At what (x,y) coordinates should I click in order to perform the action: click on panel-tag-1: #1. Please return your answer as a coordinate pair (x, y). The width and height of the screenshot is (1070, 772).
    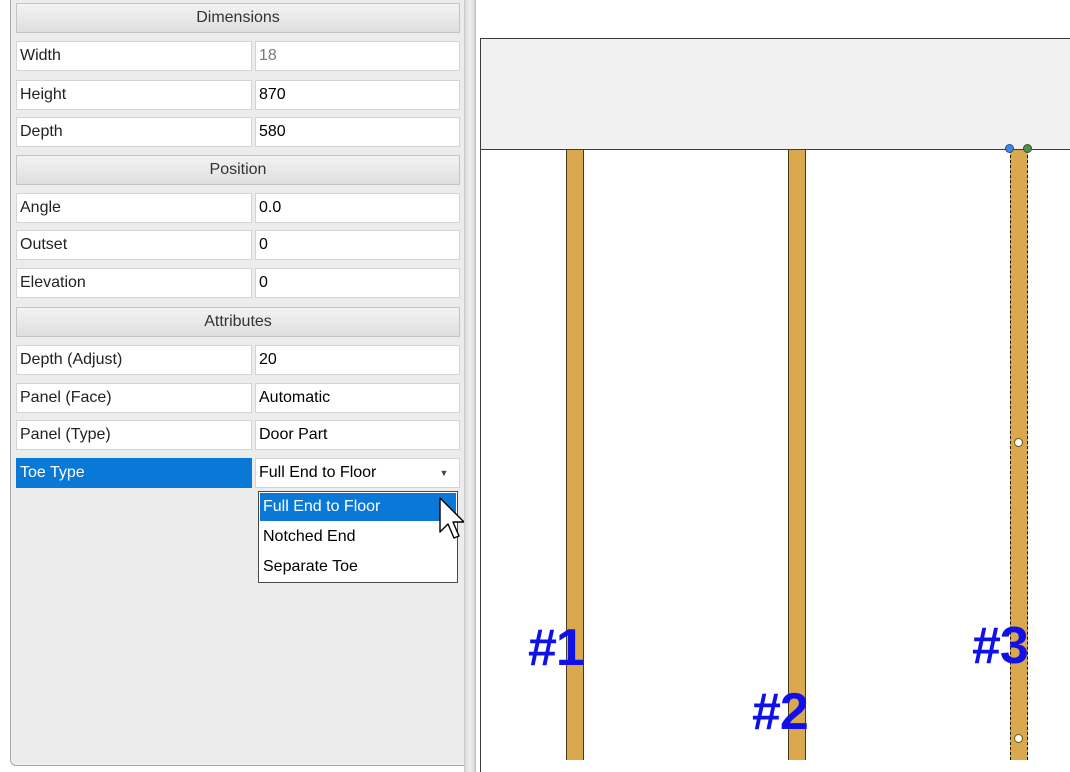
    Looking at the image, I should click on (556, 648).